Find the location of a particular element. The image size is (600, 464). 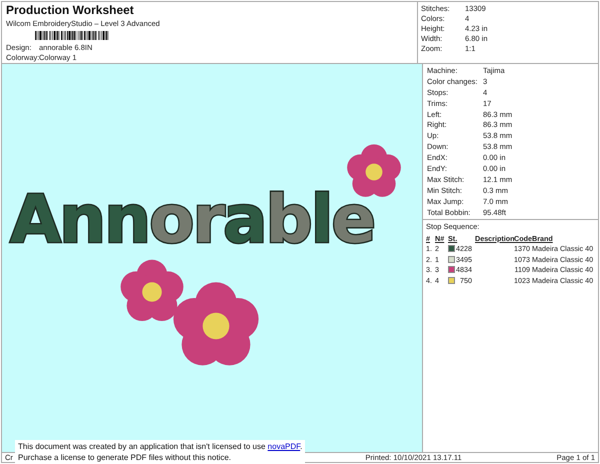

embroidered-text: Annorable is located at coordinates (192, 219).